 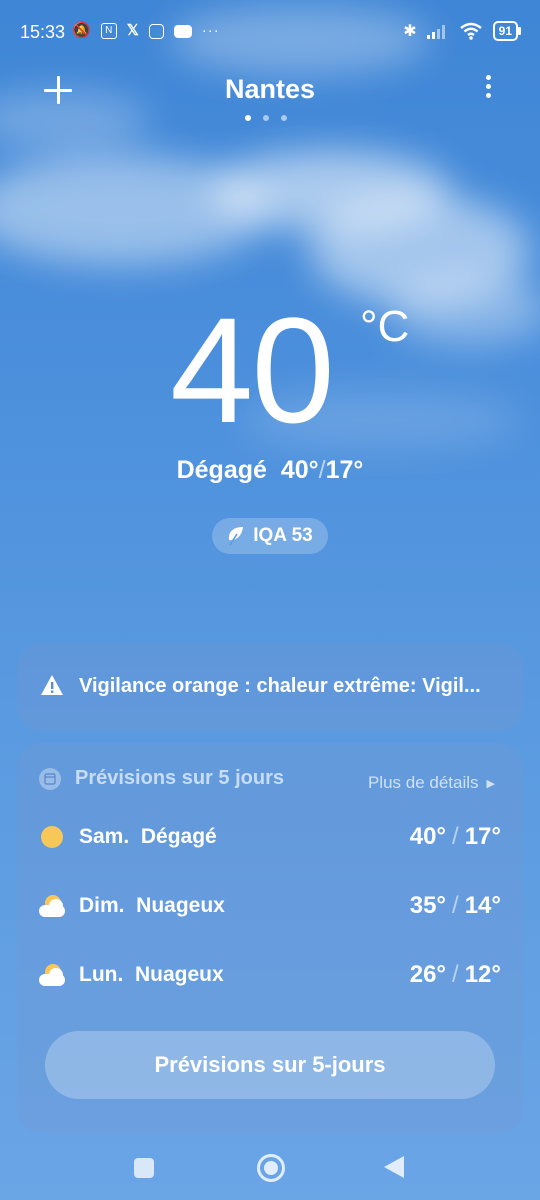 I want to click on aqi-badge: IQA 53, so click(x=270, y=536).